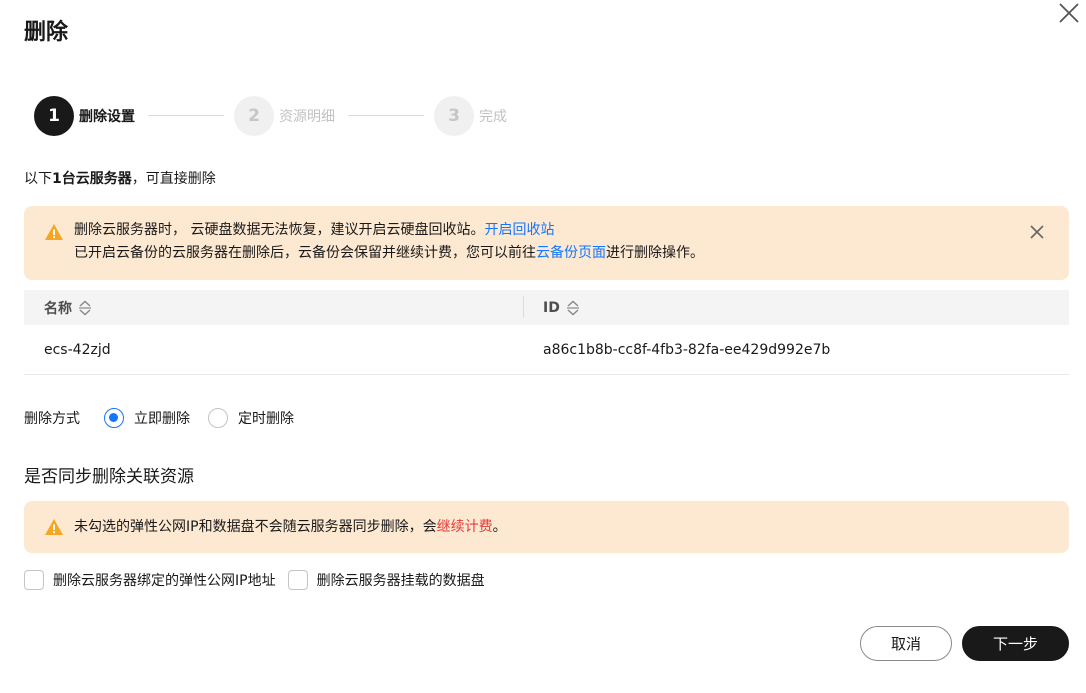 The width and height of the screenshot is (1086, 693). What do you see at coordinates (1015, 643) in the screenshot?
I see `next-step-button: 下一步` at bounding box center [1015, 643].